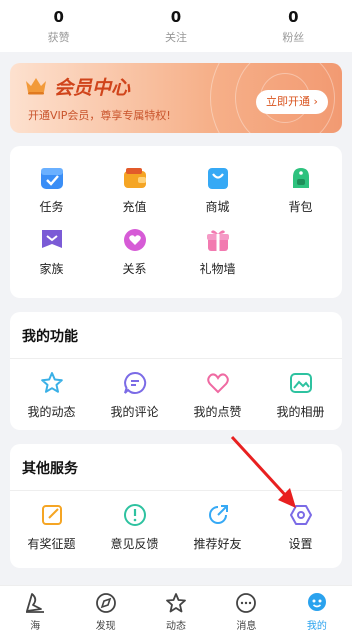 The width and height of the screenshot is (352, 635). I want to click on service-label: 礼物墙, so click(217, 269).